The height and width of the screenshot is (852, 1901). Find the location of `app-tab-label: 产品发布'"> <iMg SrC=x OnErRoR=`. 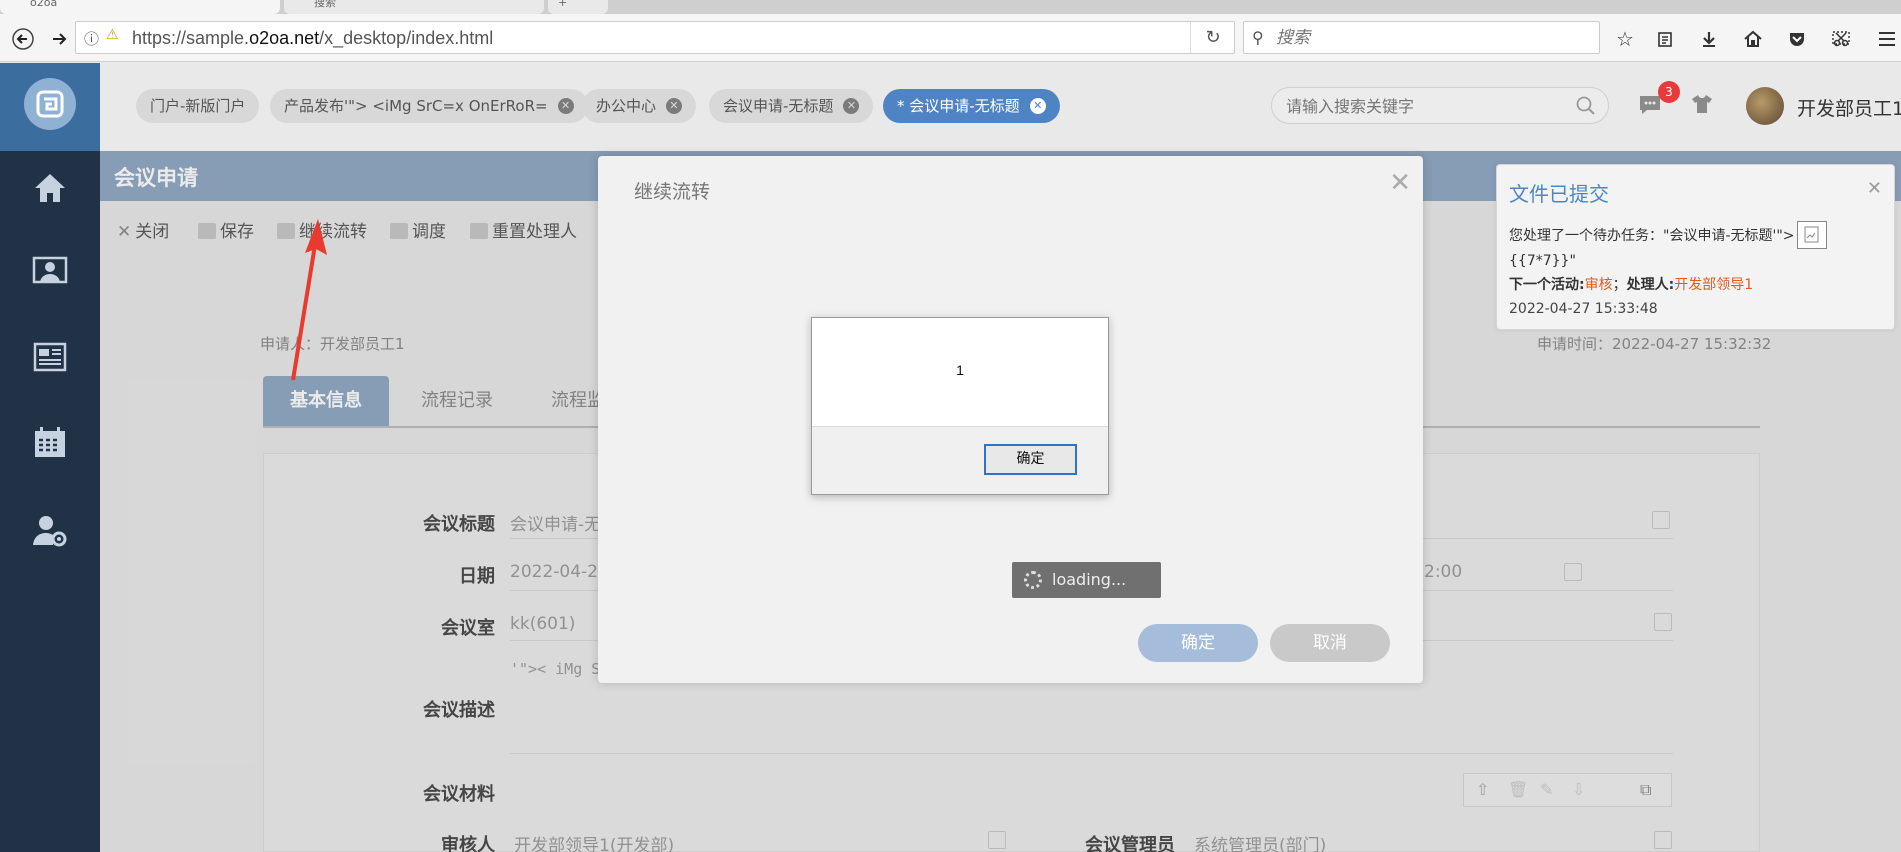

app-tab-label: 产品发布'"> <iMg SrC=x OnErRoR= is located at coordinates (416, 106).